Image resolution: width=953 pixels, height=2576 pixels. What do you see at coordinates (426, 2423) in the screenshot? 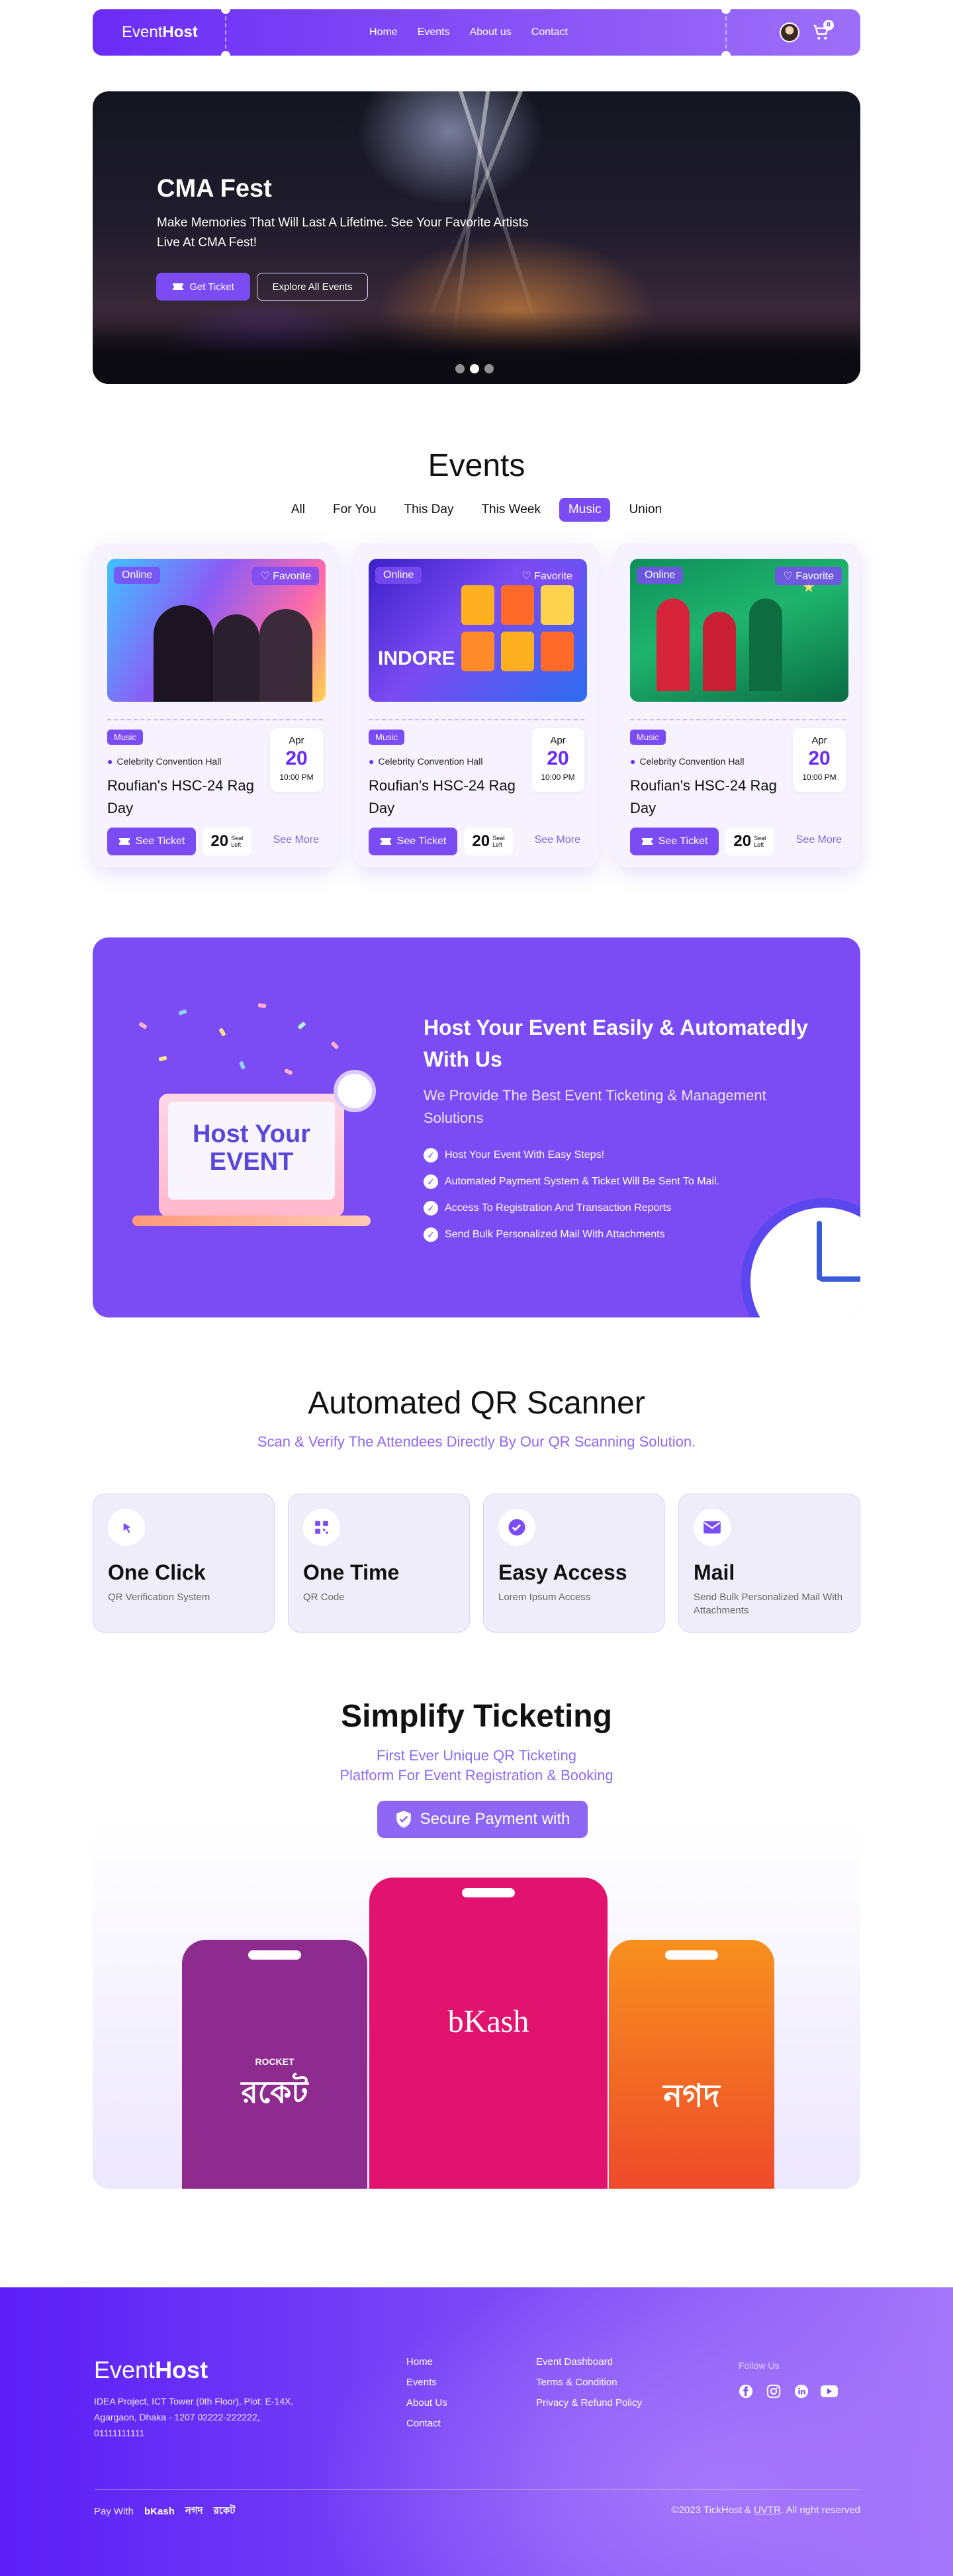
I see `footer-link-contact: Contact` at bounding box center [426, 2423].